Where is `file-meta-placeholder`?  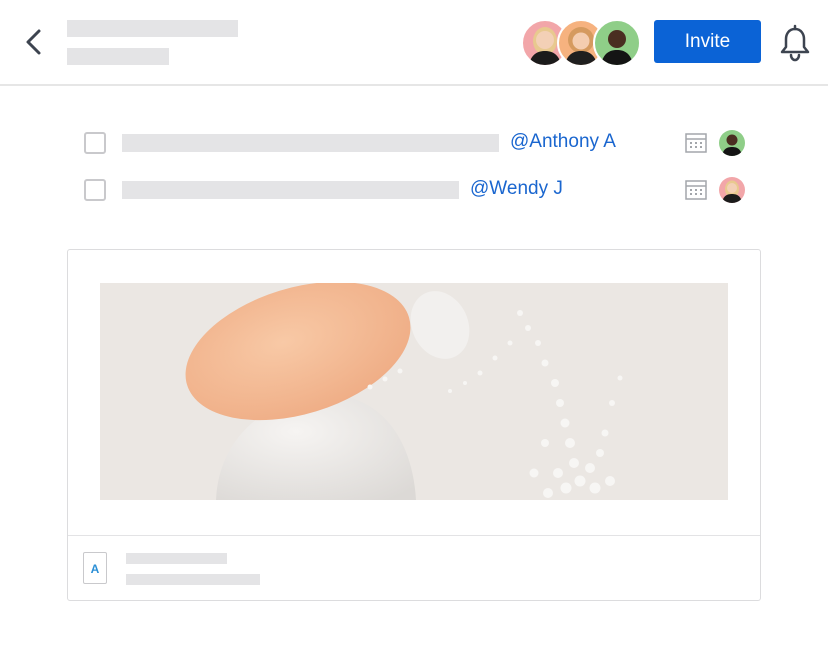 file-meta-placeholder is located at coordinates (193, 579).